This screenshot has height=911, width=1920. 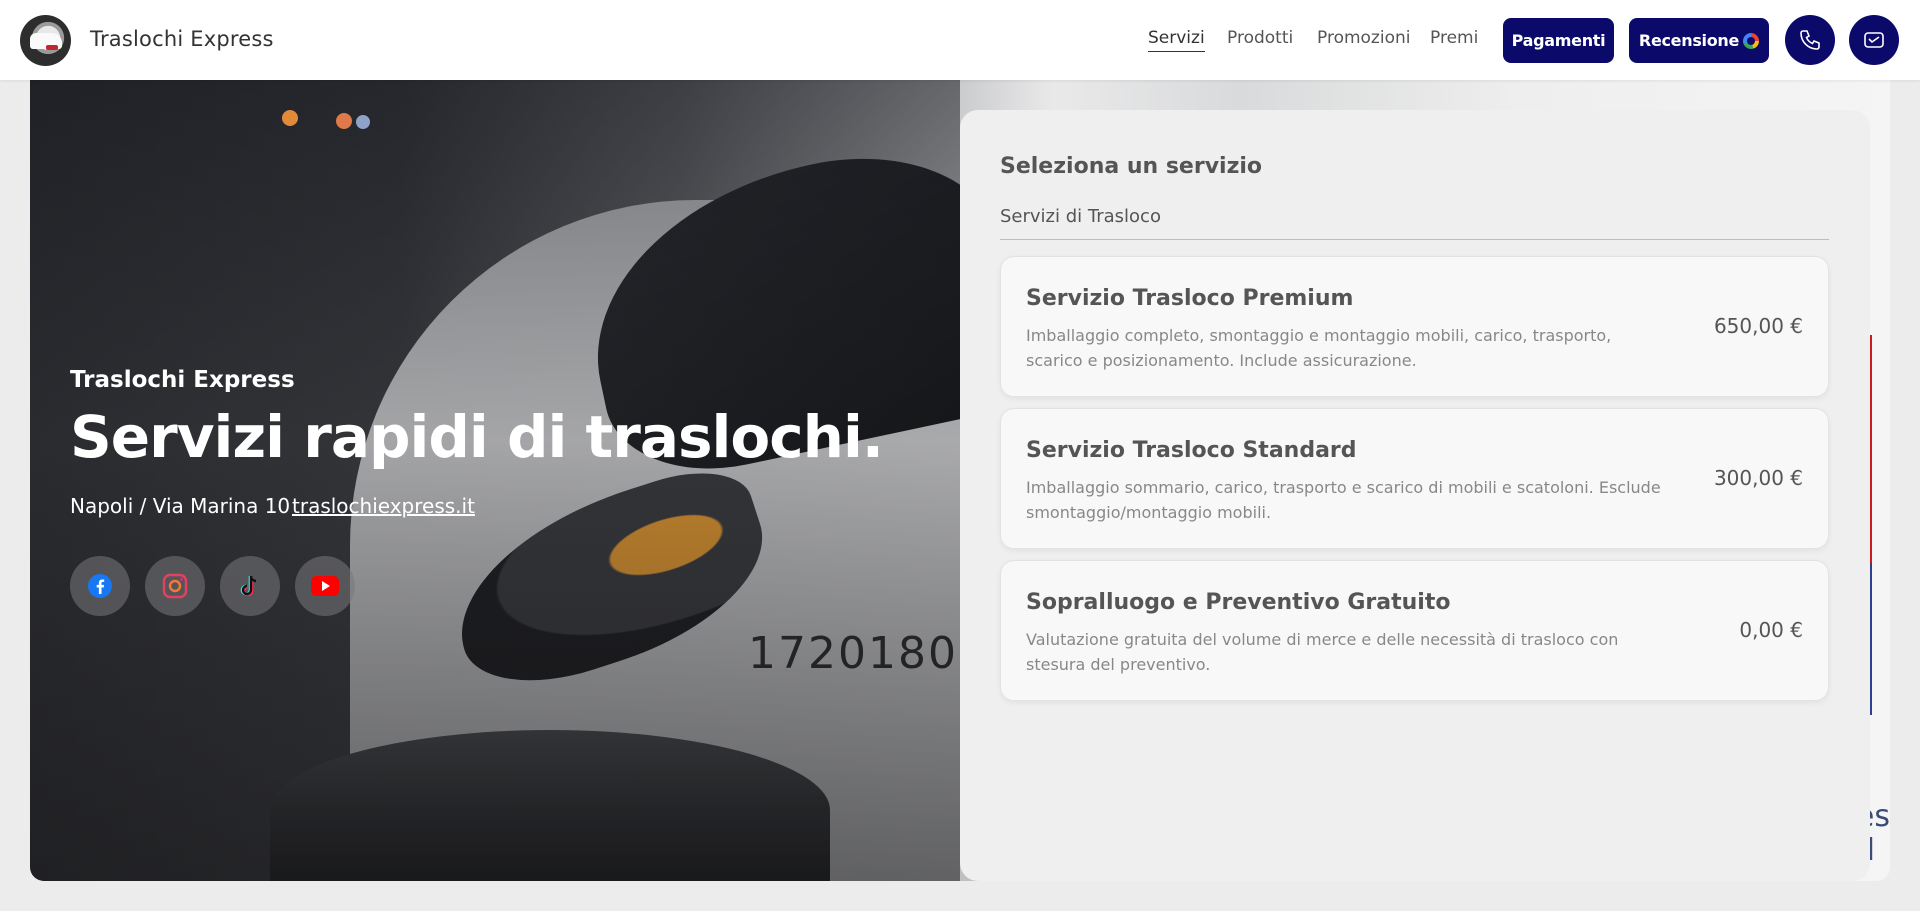 I want to click on brand-name: Traslochi Express, so click(x=182, y=39).